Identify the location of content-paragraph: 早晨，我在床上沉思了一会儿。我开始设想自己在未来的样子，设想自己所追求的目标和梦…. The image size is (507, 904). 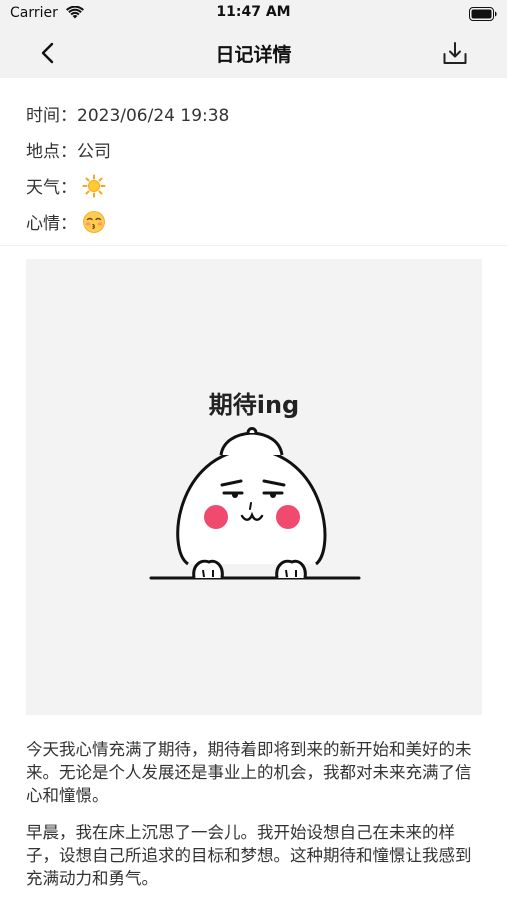
(249, 855).